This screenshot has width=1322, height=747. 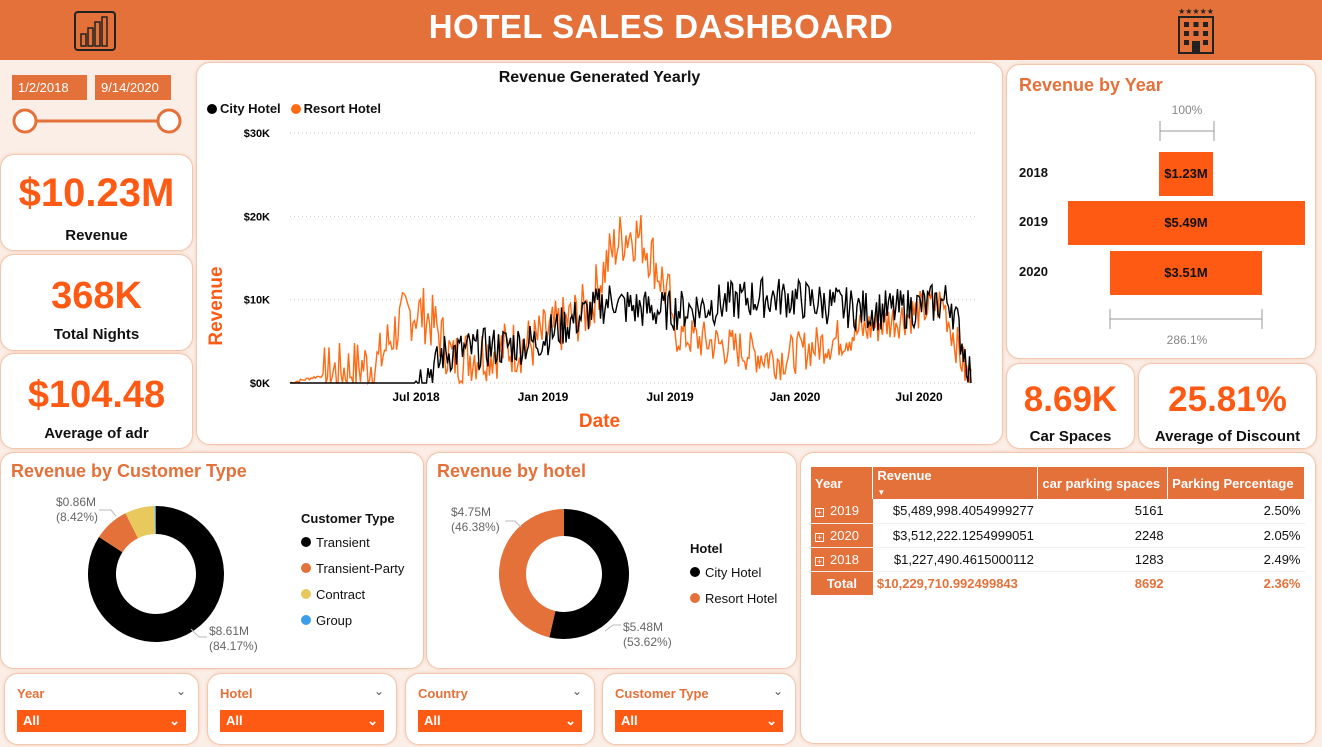 I want to click on kpi-adr-card: $104.48 Average of adr, so click(x=96, y=401).